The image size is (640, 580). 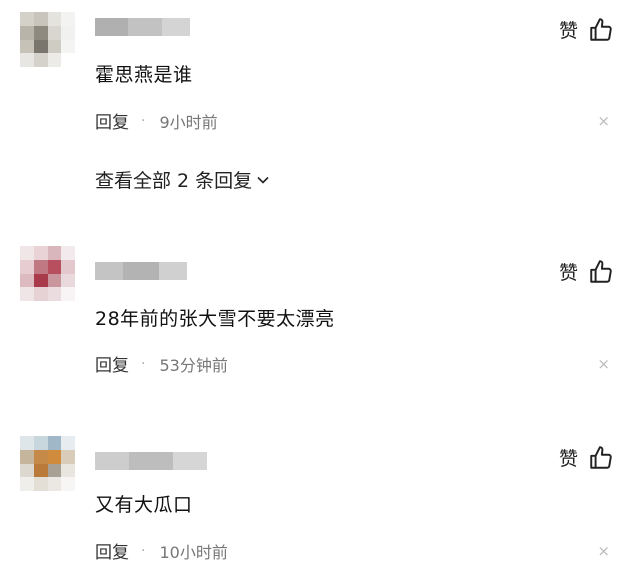 I want to click on comment-meta: 回复 · 53分钟前, so click(x=161, y=364).